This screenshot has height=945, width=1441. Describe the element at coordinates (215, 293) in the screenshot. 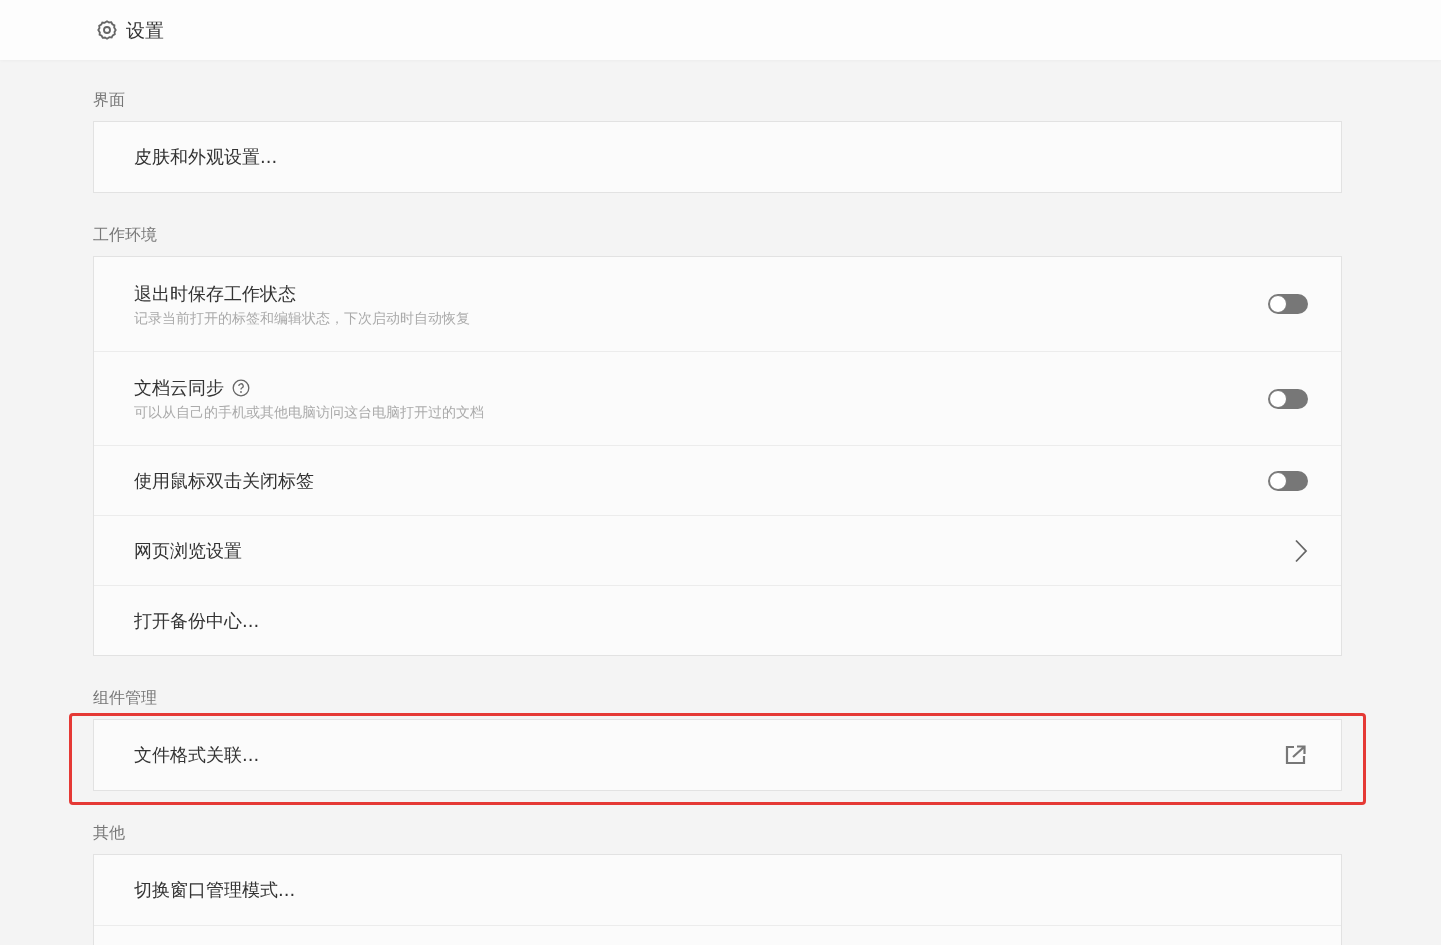

I see `setting-title: 退出时保存工作状态` at that location.